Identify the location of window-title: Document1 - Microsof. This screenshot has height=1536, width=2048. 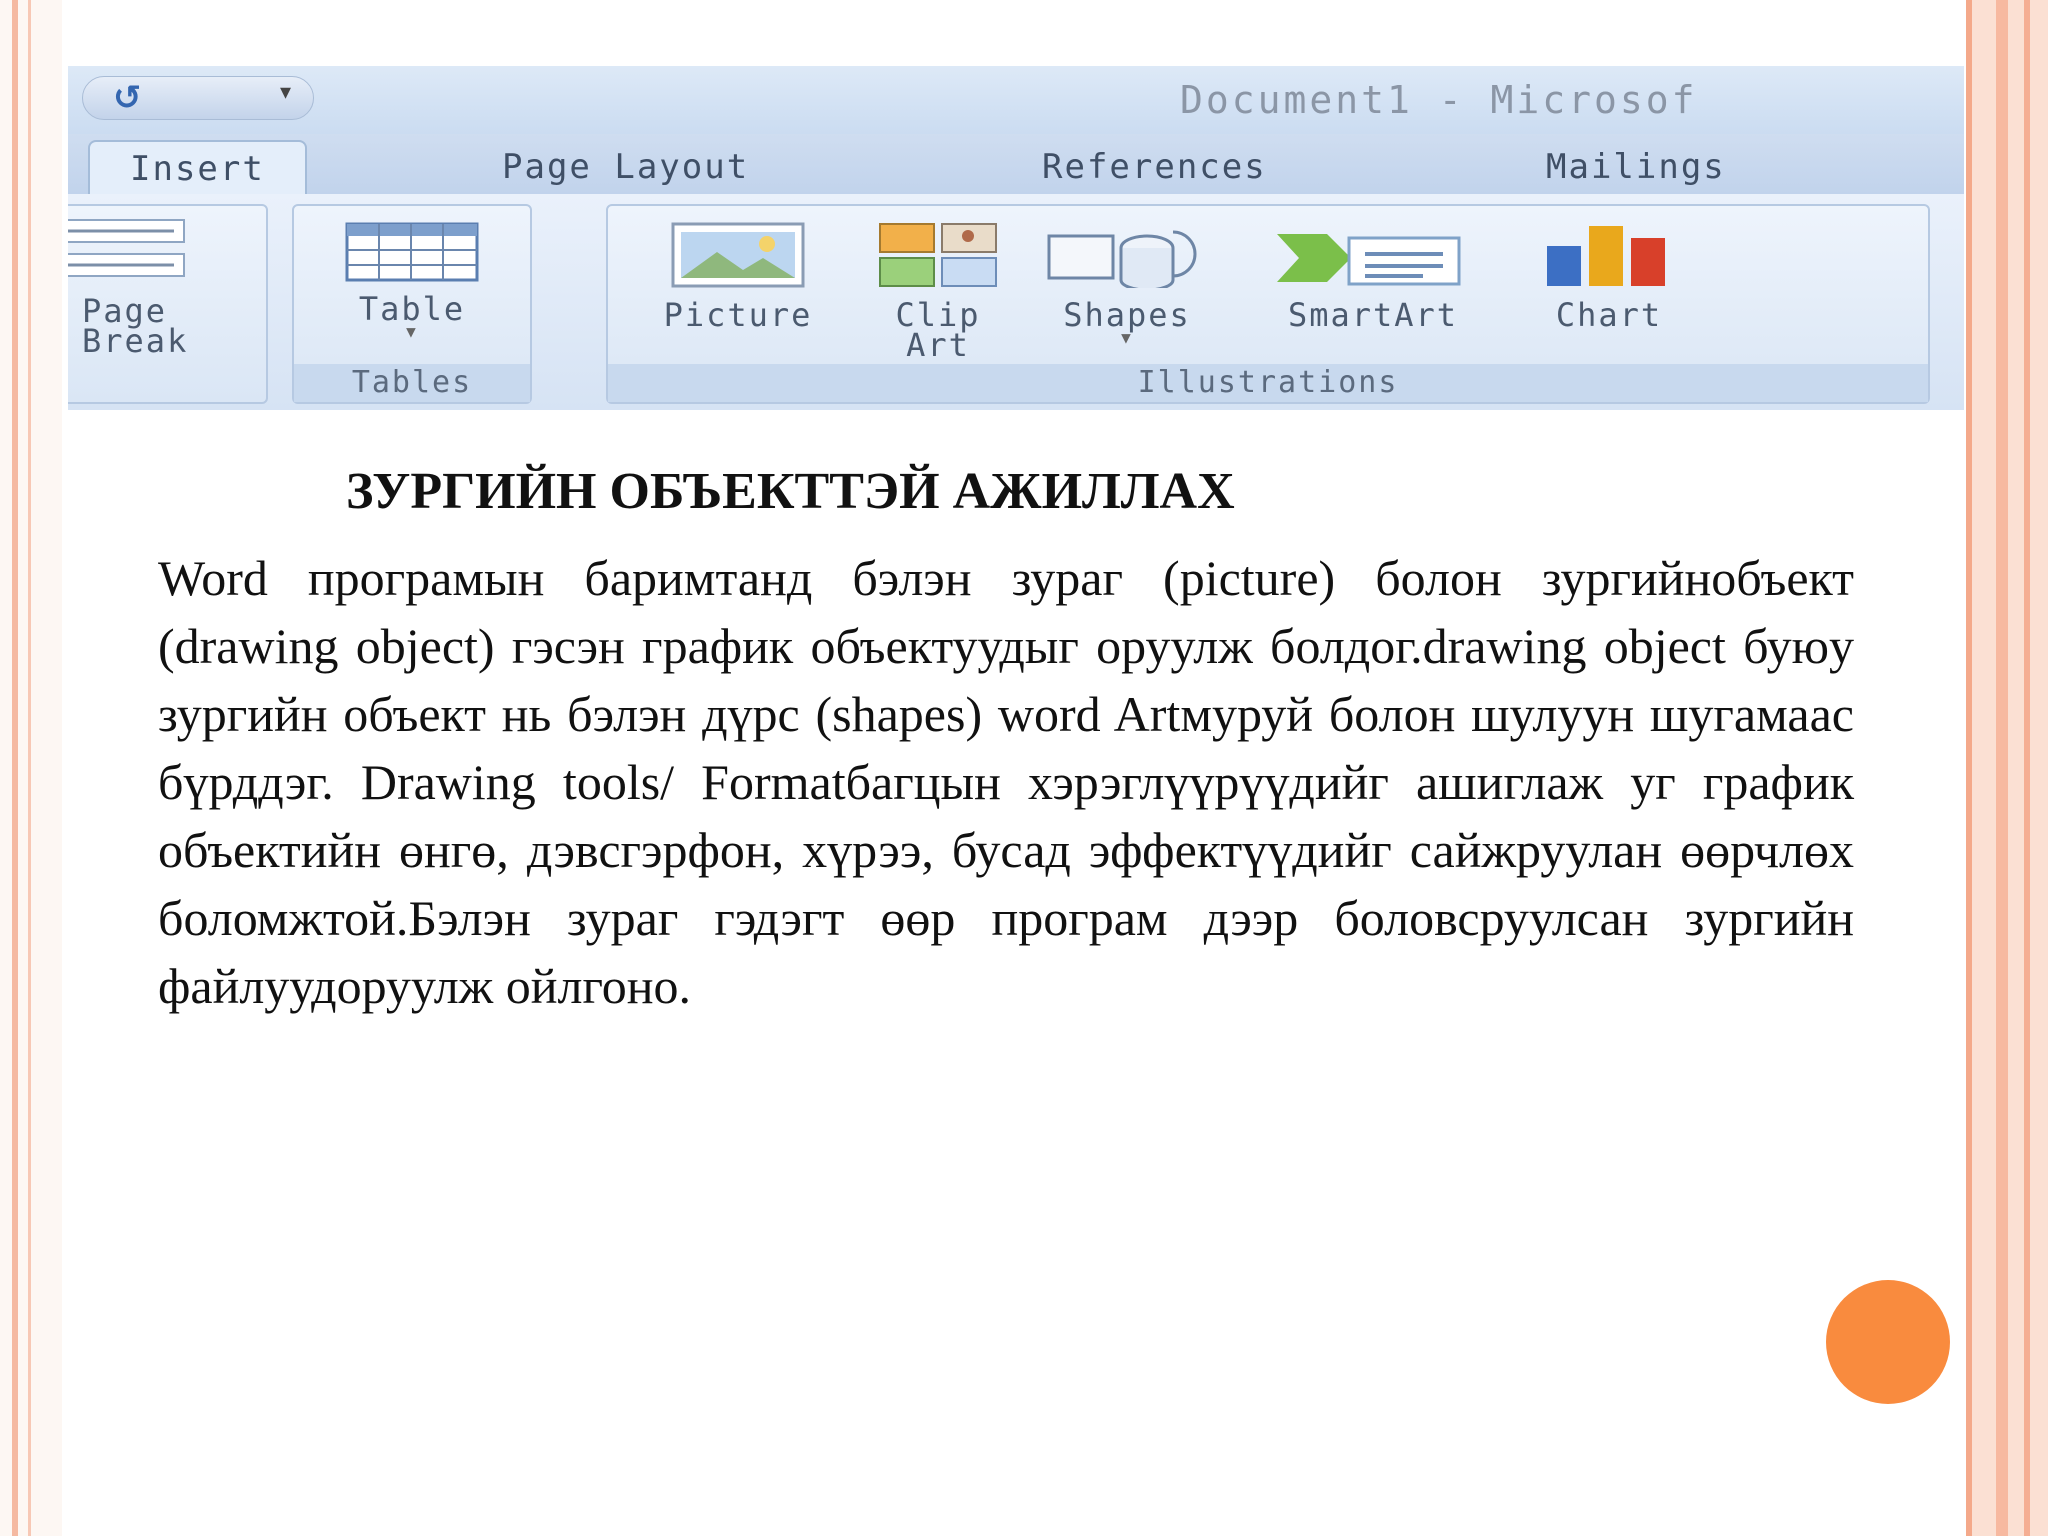
(1439, 100).